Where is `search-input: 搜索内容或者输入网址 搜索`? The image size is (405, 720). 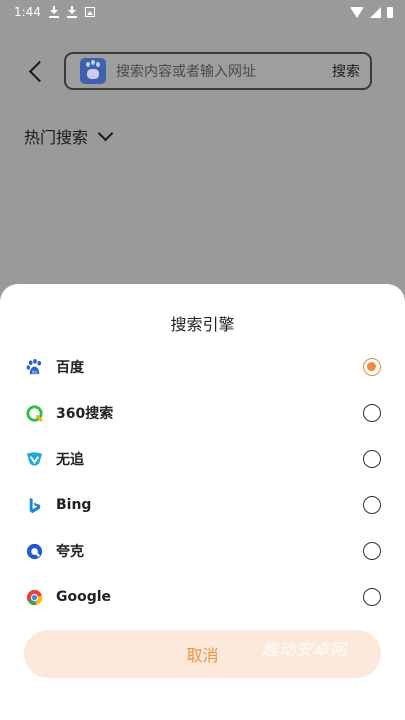 search-input: 搜索内容或者输入网址 搜索 is located at coordinates (218, 71).